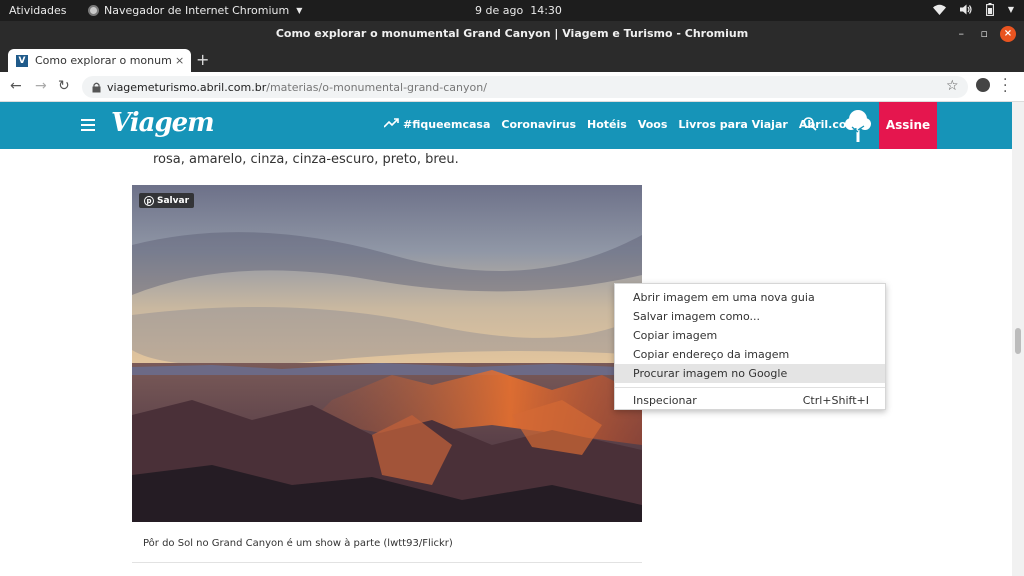 The image size is (1024, 576). I want to click on menu-item-inspect: Inspecionar Ctrl+Shift+I, so click(750, 400).